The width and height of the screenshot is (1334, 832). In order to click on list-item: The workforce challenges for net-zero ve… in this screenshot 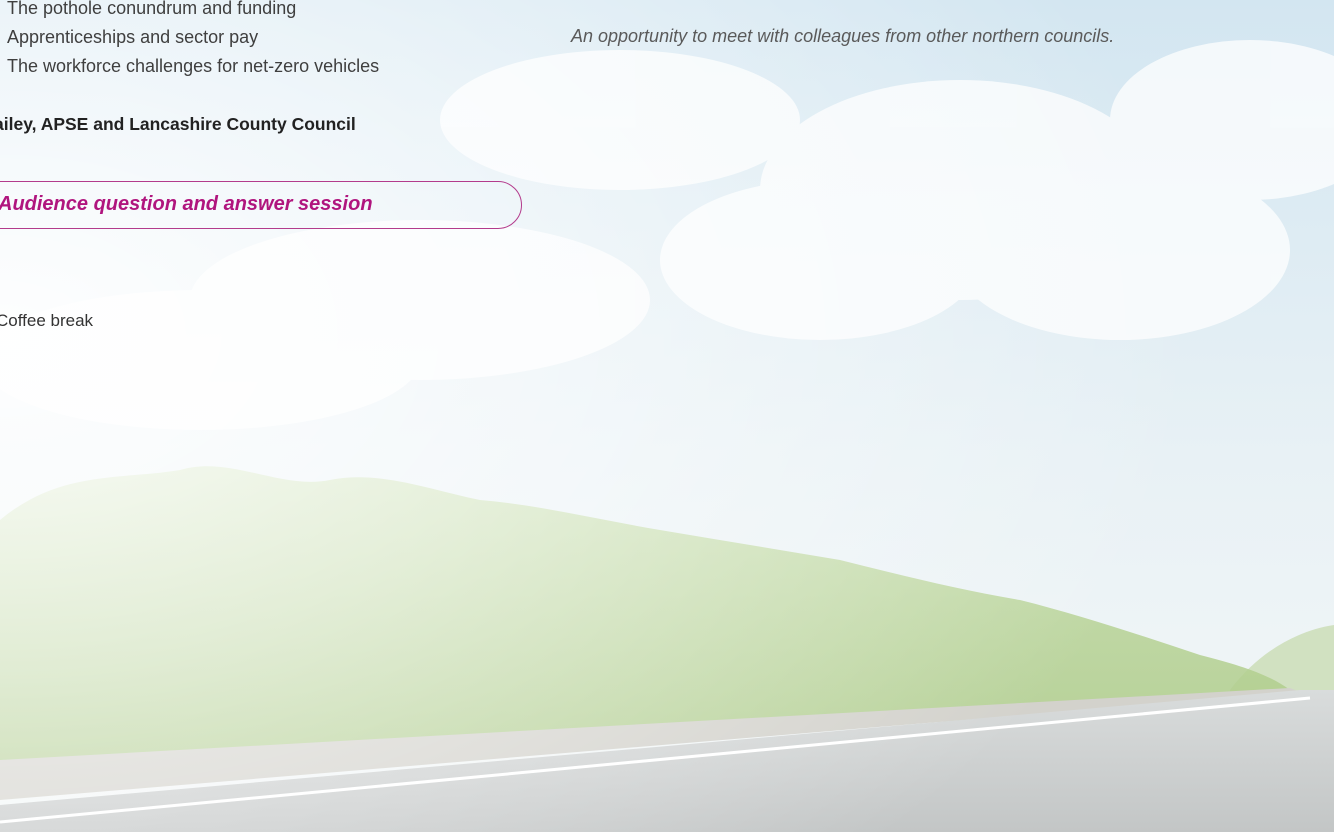, I will do `click(193, 66)`.